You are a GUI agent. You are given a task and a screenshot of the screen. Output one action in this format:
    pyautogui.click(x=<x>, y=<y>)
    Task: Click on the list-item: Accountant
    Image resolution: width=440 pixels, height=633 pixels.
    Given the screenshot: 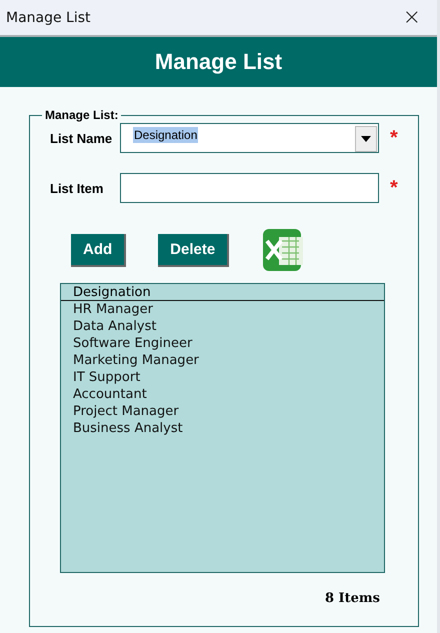 What is the action you would take?
    pyautogui.click(x=222, y=394)
    